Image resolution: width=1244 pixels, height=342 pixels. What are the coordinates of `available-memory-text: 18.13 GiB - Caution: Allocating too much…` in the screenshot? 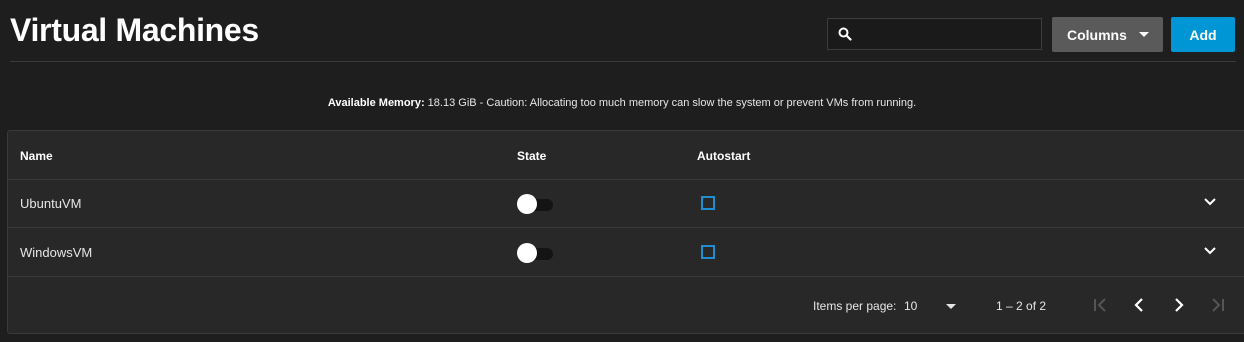 It's located at (670, 103).